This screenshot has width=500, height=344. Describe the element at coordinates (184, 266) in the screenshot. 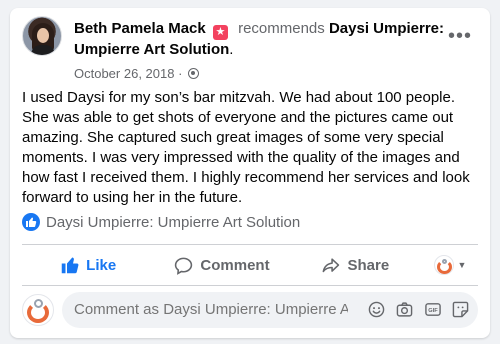

I see `speech-bubble-icon` at that location.